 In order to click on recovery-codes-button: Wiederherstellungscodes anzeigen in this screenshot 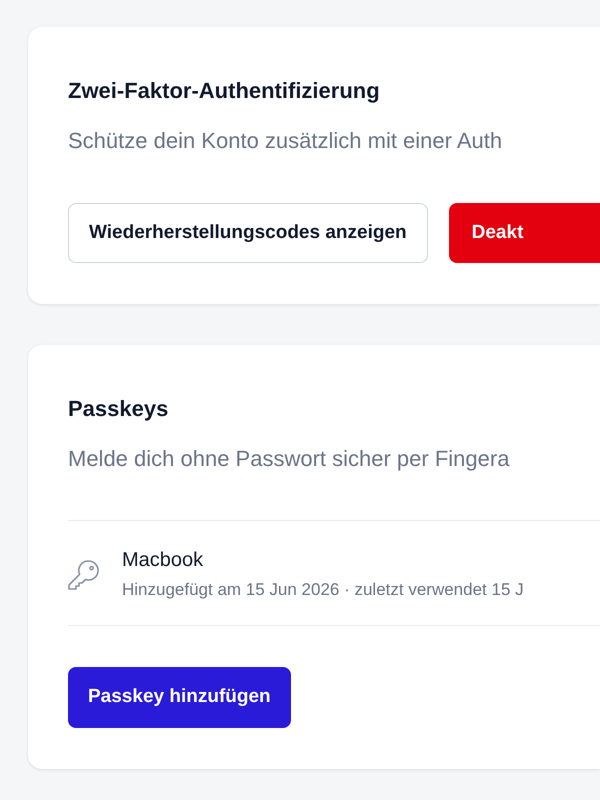, I will do `click(248, 233)`.